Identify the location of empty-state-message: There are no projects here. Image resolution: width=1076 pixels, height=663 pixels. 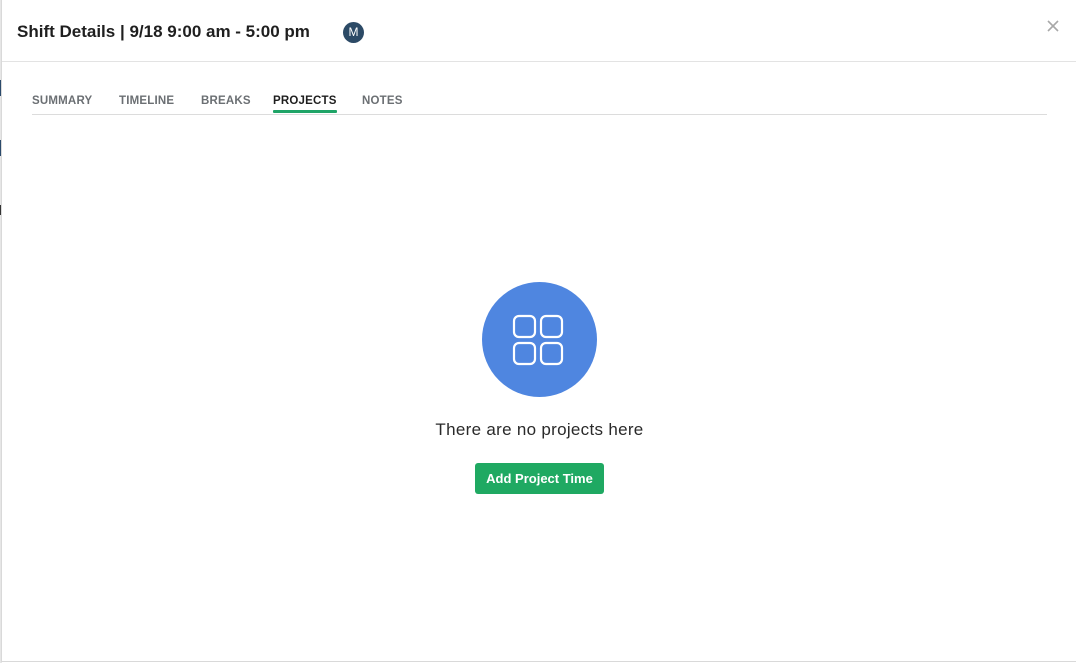
(539, 429).